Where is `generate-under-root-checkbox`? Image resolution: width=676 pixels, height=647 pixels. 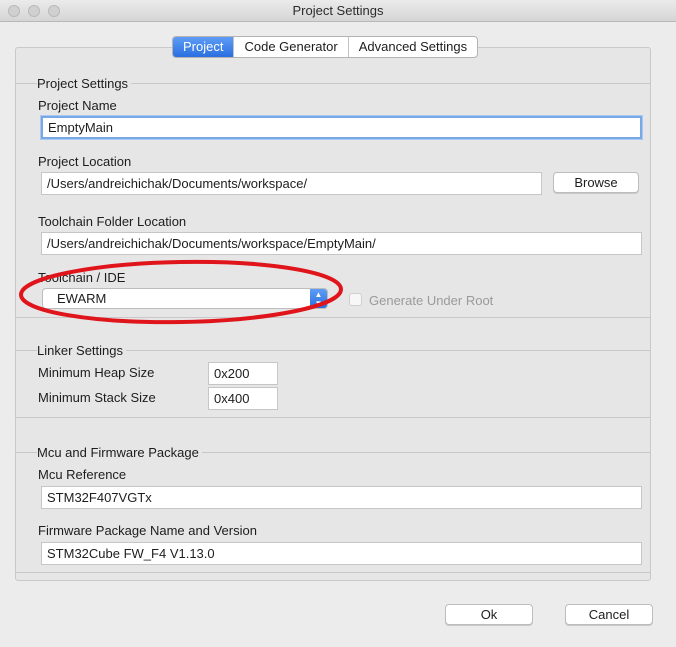
generate-under-root-checkbox is located at coordinates (355, 299).